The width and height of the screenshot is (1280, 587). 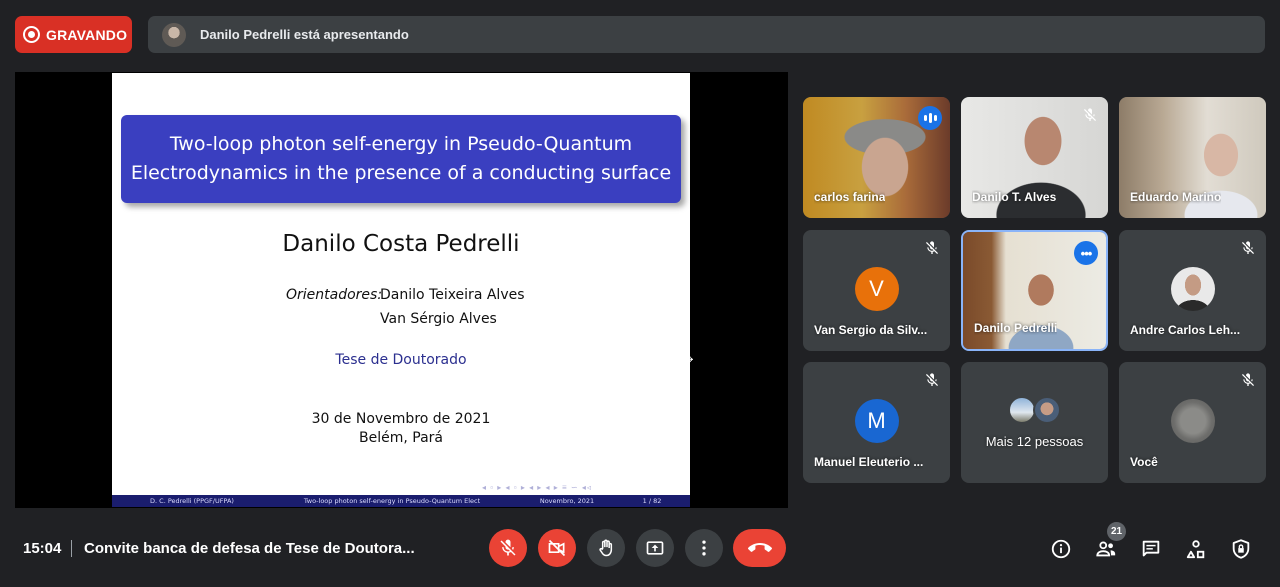 I want to click on participant-name: Danilo T. Alves, so click(x=1014, y=197).